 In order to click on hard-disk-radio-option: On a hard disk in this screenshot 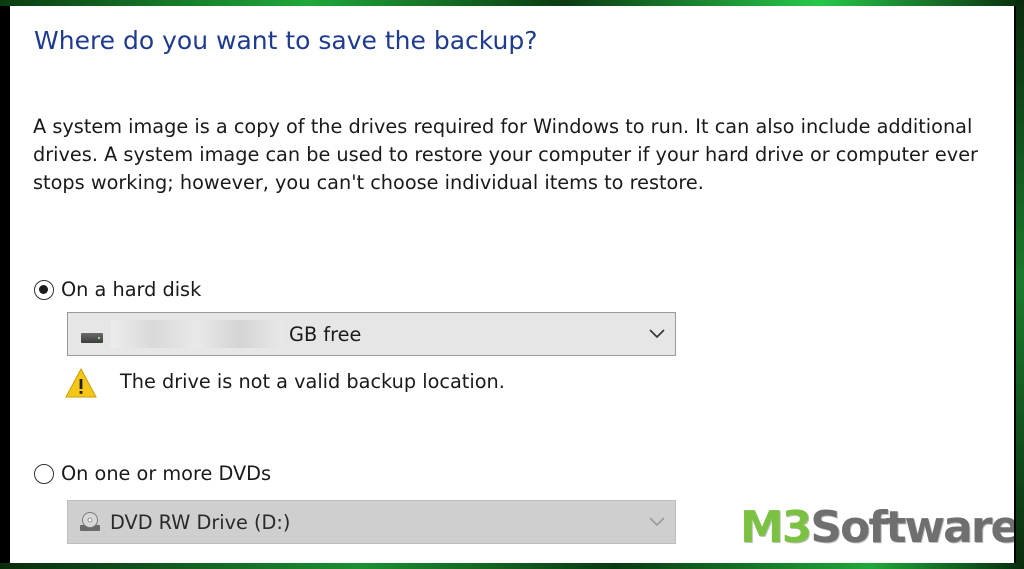, I will do `click(117, 289)`.